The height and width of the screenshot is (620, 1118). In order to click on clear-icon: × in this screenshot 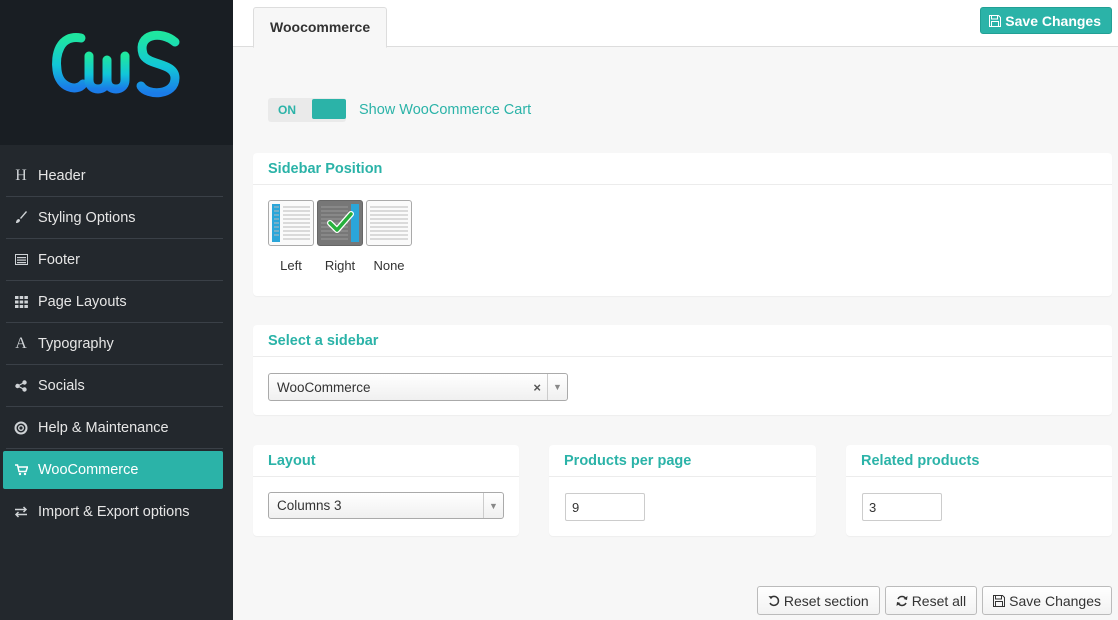, I will do `click(537, 387)`.